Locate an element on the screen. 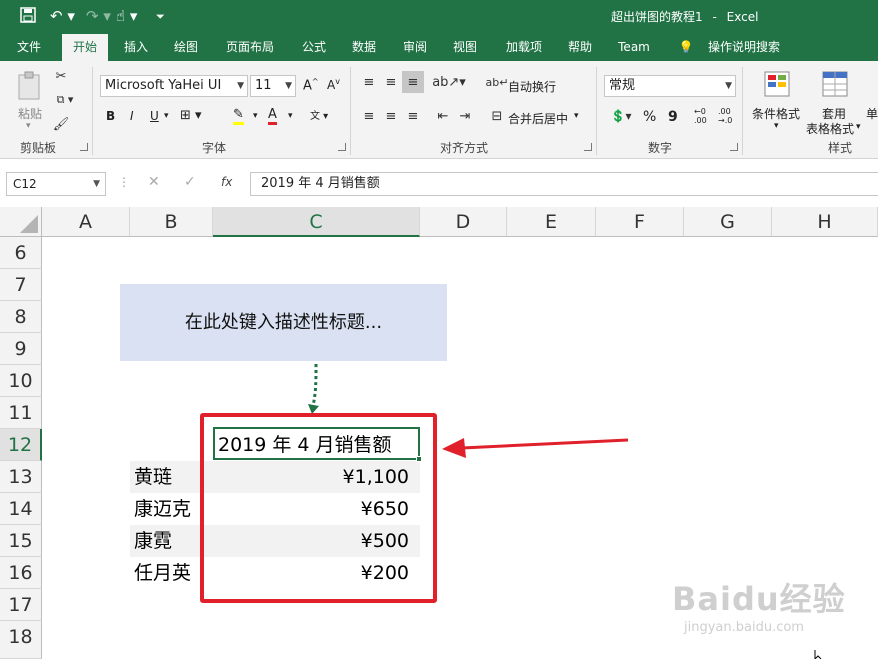 Image resolution: width=878 pixels, height=659 pixels. row-header-18: 18 is located at coordinates (21, 640).